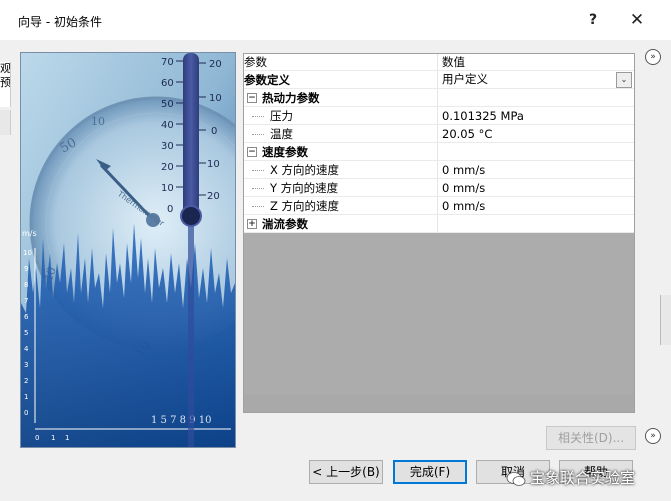 This screenshot has height=501, width=671. I want to click on back-button: < 上一步(B), so click(346, 472).